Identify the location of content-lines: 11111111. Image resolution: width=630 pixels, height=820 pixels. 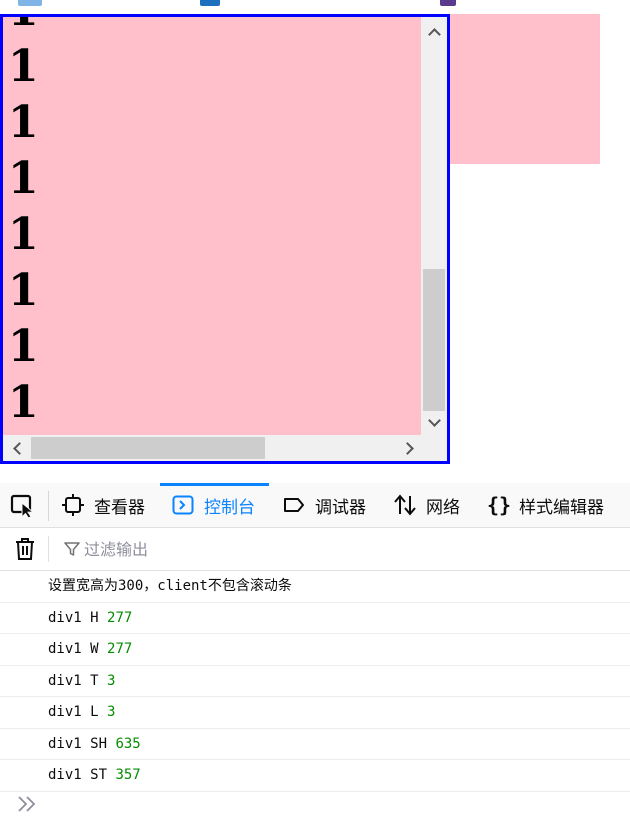
(23, 224).